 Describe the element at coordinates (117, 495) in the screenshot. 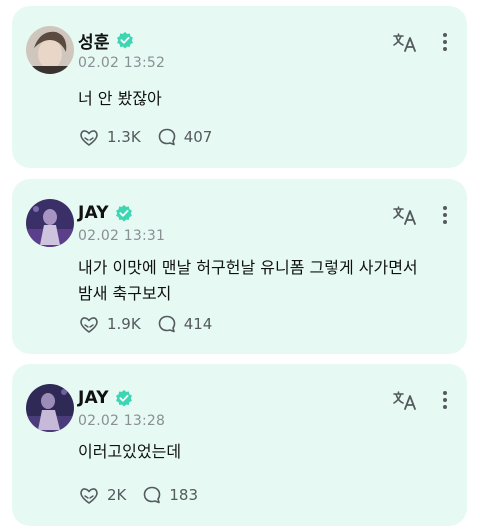

I see `like-count: 2K` at that location.